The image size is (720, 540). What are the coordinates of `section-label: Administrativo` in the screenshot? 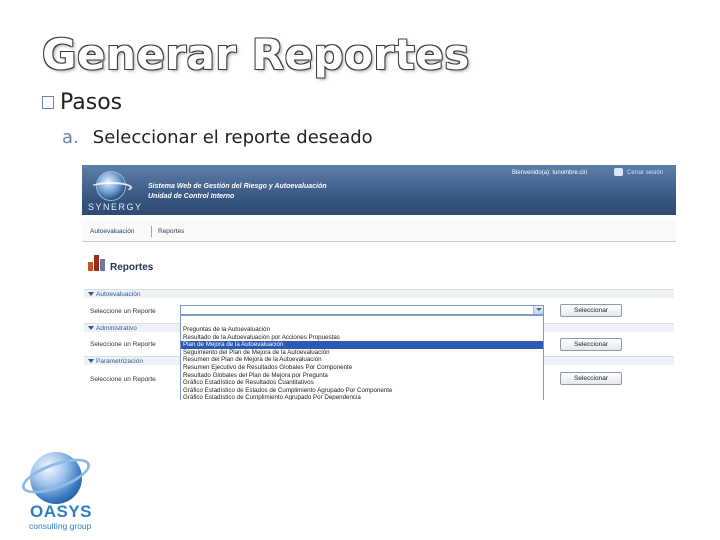 It's located at (116, 328).